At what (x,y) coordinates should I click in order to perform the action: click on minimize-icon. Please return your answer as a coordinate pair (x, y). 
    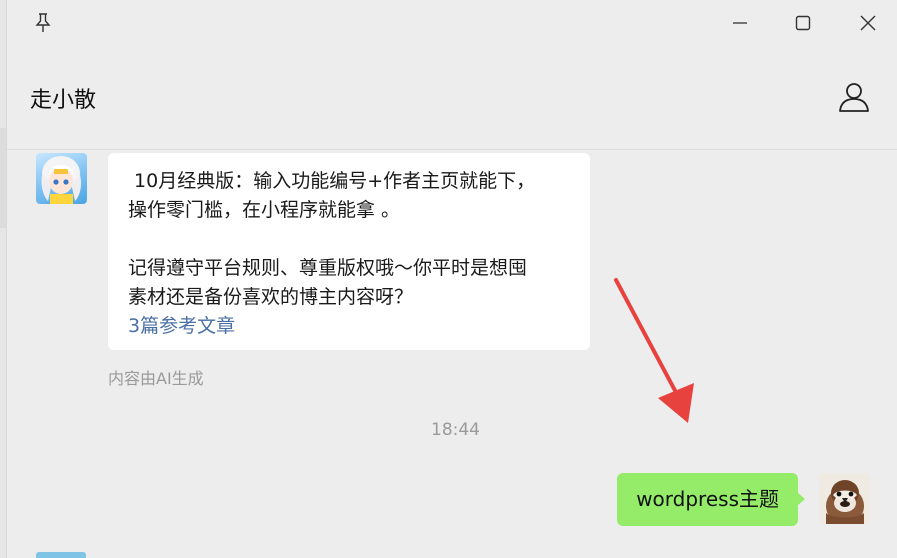
    Looking at the image, I should click on (740, 23).